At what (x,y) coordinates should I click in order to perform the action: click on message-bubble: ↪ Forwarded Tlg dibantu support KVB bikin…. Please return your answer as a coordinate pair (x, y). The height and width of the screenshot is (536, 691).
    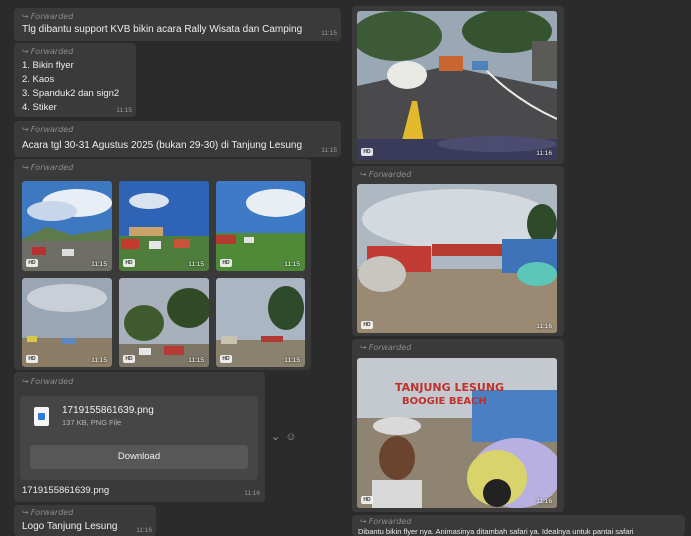
    Looking at the image, I should click on (177, 24).